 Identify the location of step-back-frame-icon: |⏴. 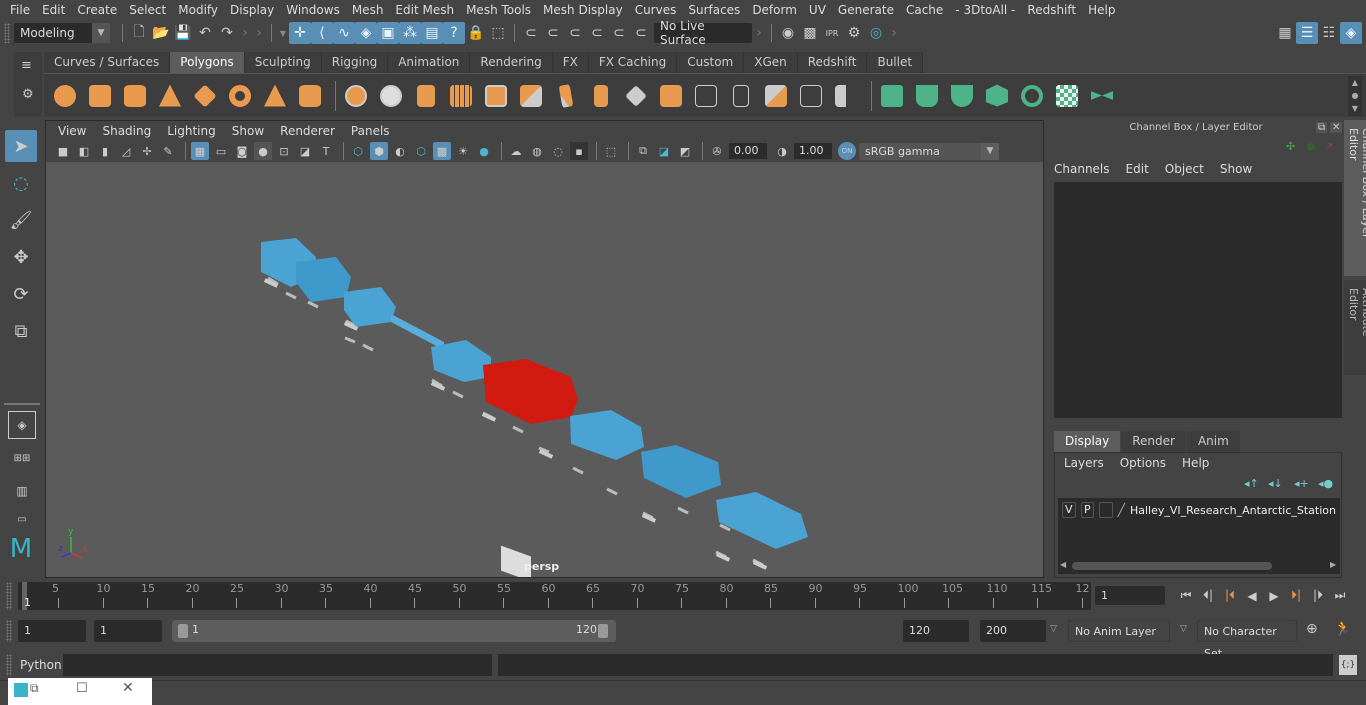
(1230, 595).